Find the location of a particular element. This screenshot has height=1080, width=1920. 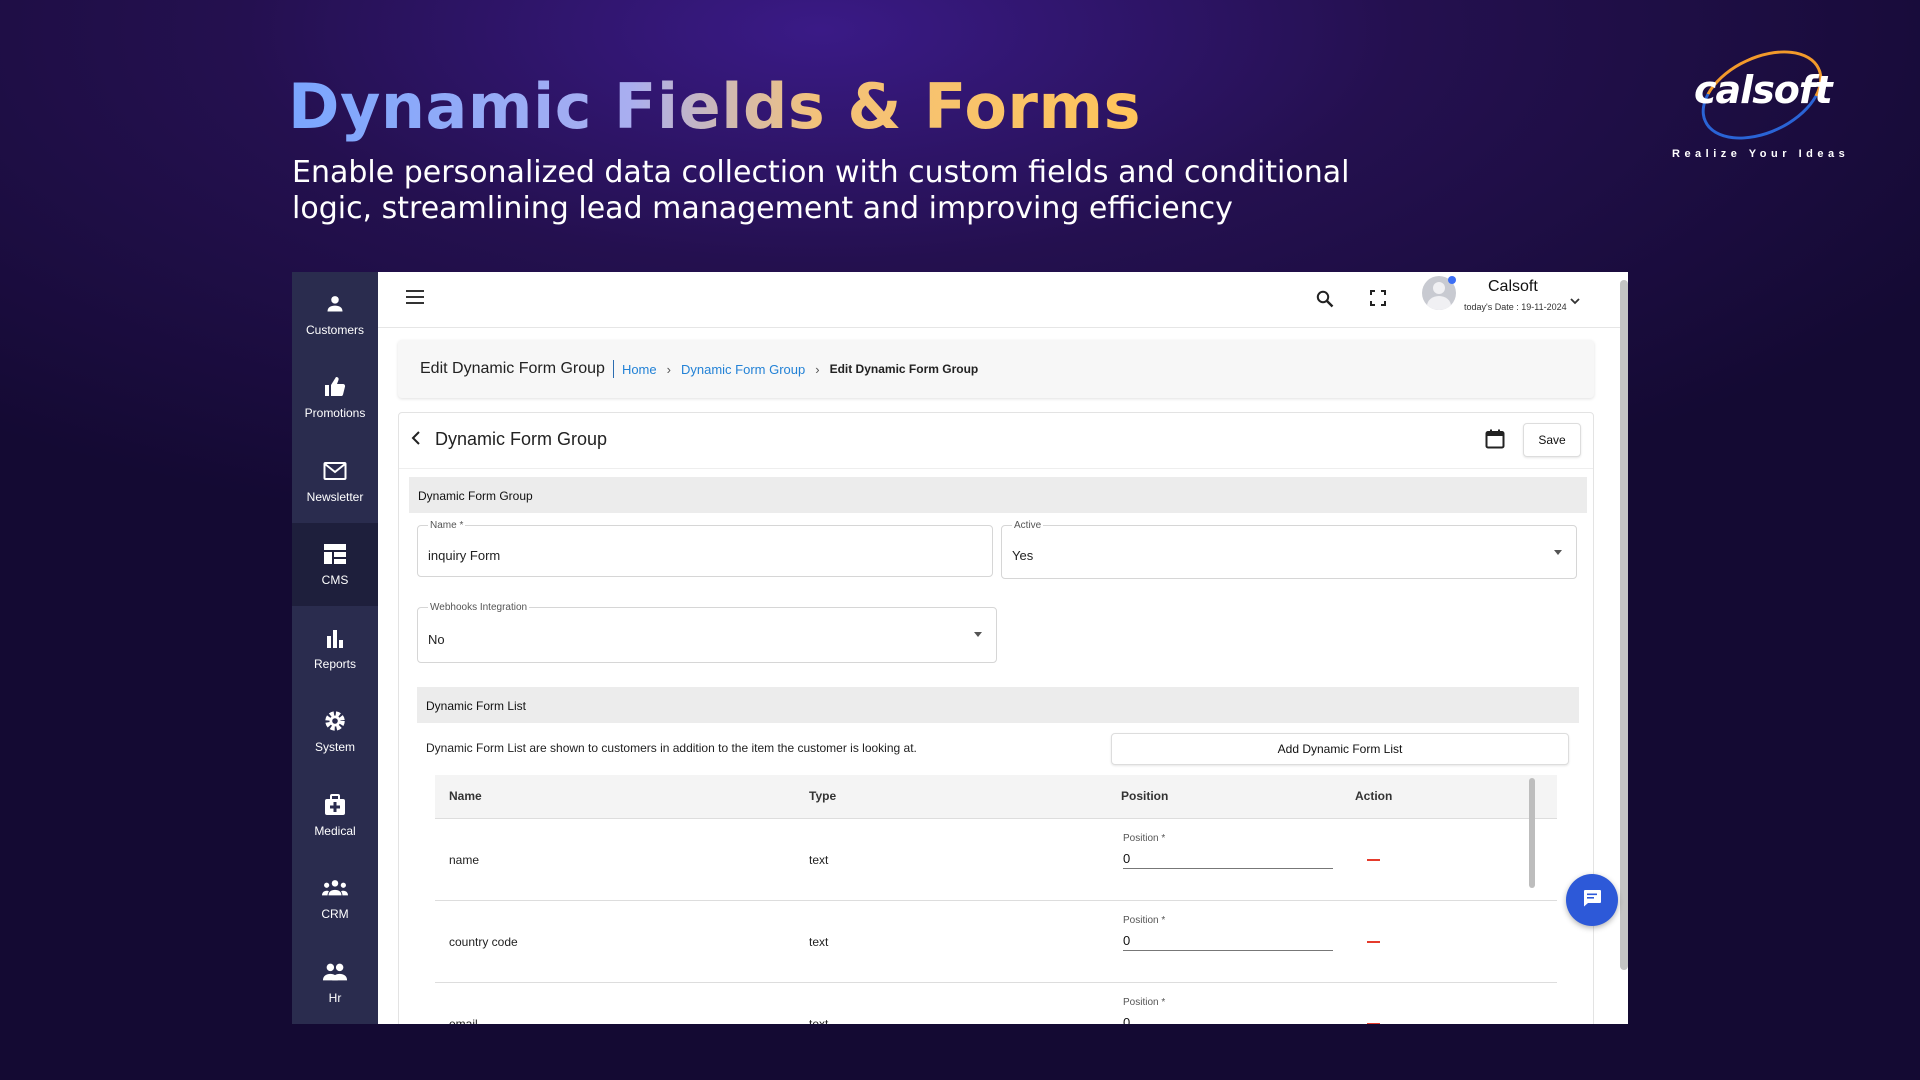

back-arrow-icon is located at coordinates (416, 440).